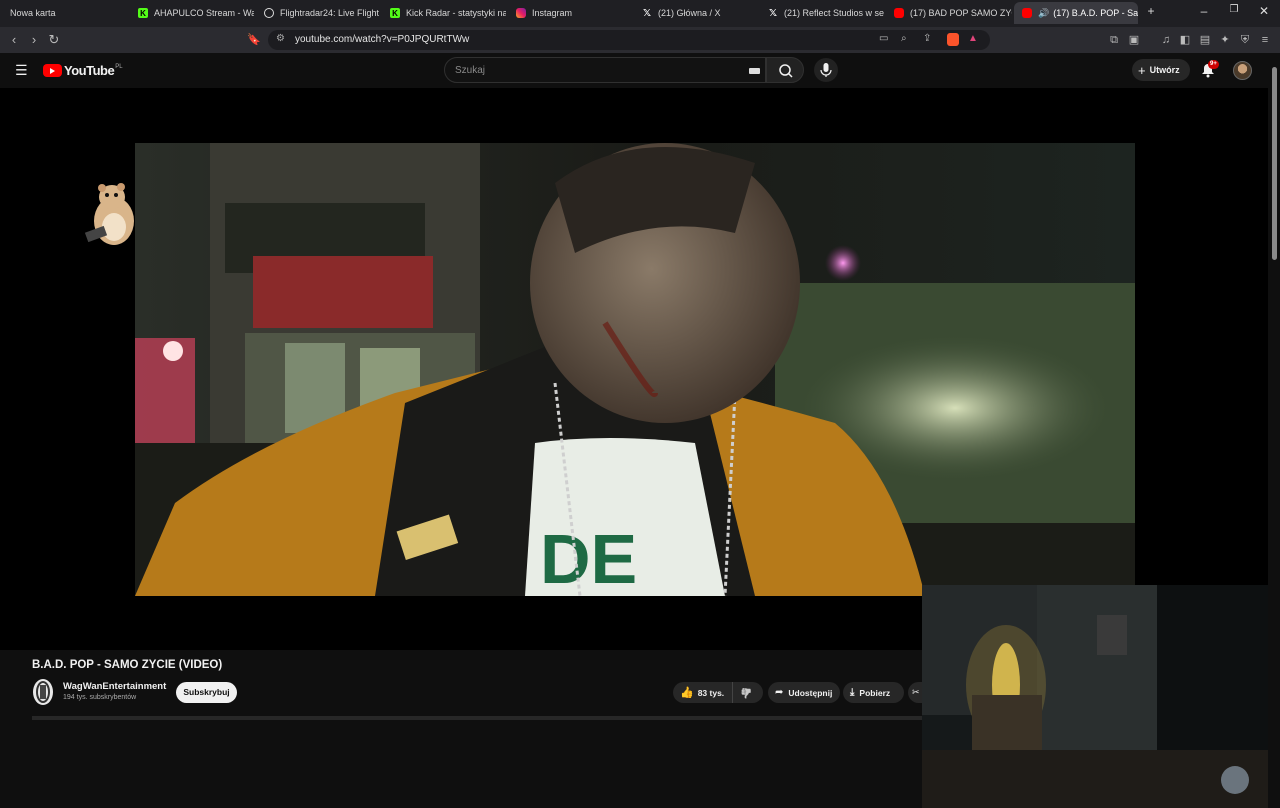 Image resolution: width=1280 pixels, height=808 pixels. What do you see at coordinates (470, 70) in the screenshot?
I see `search-placeholder: Szukaj` at bounding box center [470, 70].